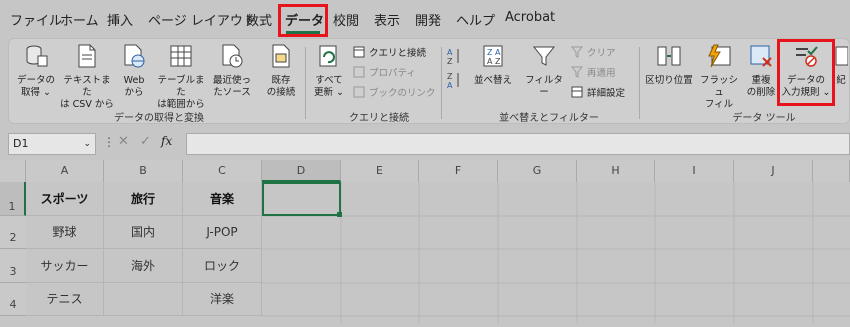 The image size is (850, 327). I want to click on data-tab-highlight, so click(303, 20).